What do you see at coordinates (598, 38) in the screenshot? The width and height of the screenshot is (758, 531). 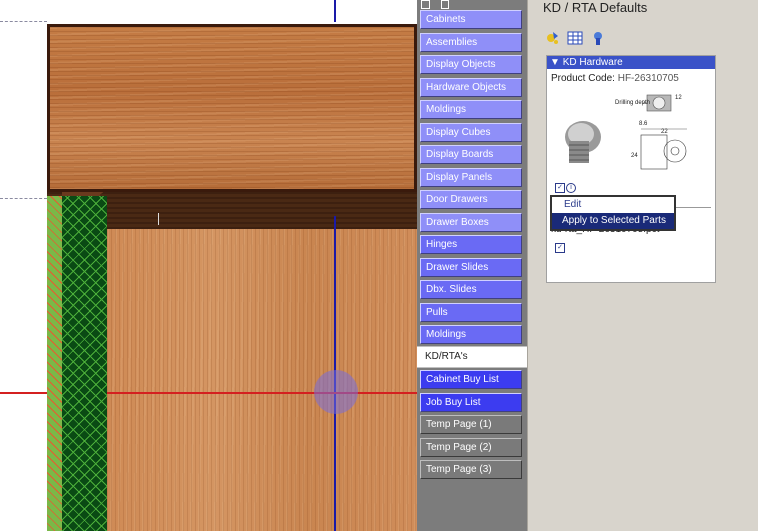 I see `hardware-icon` at bounding box center [598, 38].